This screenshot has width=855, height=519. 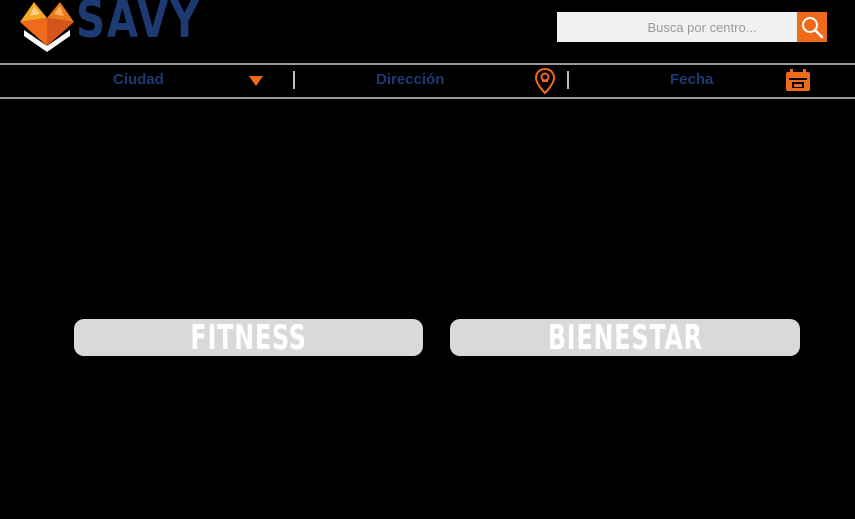 I want to click on category-wellness-button: BIENESTAR, so click(x=625, y=337).